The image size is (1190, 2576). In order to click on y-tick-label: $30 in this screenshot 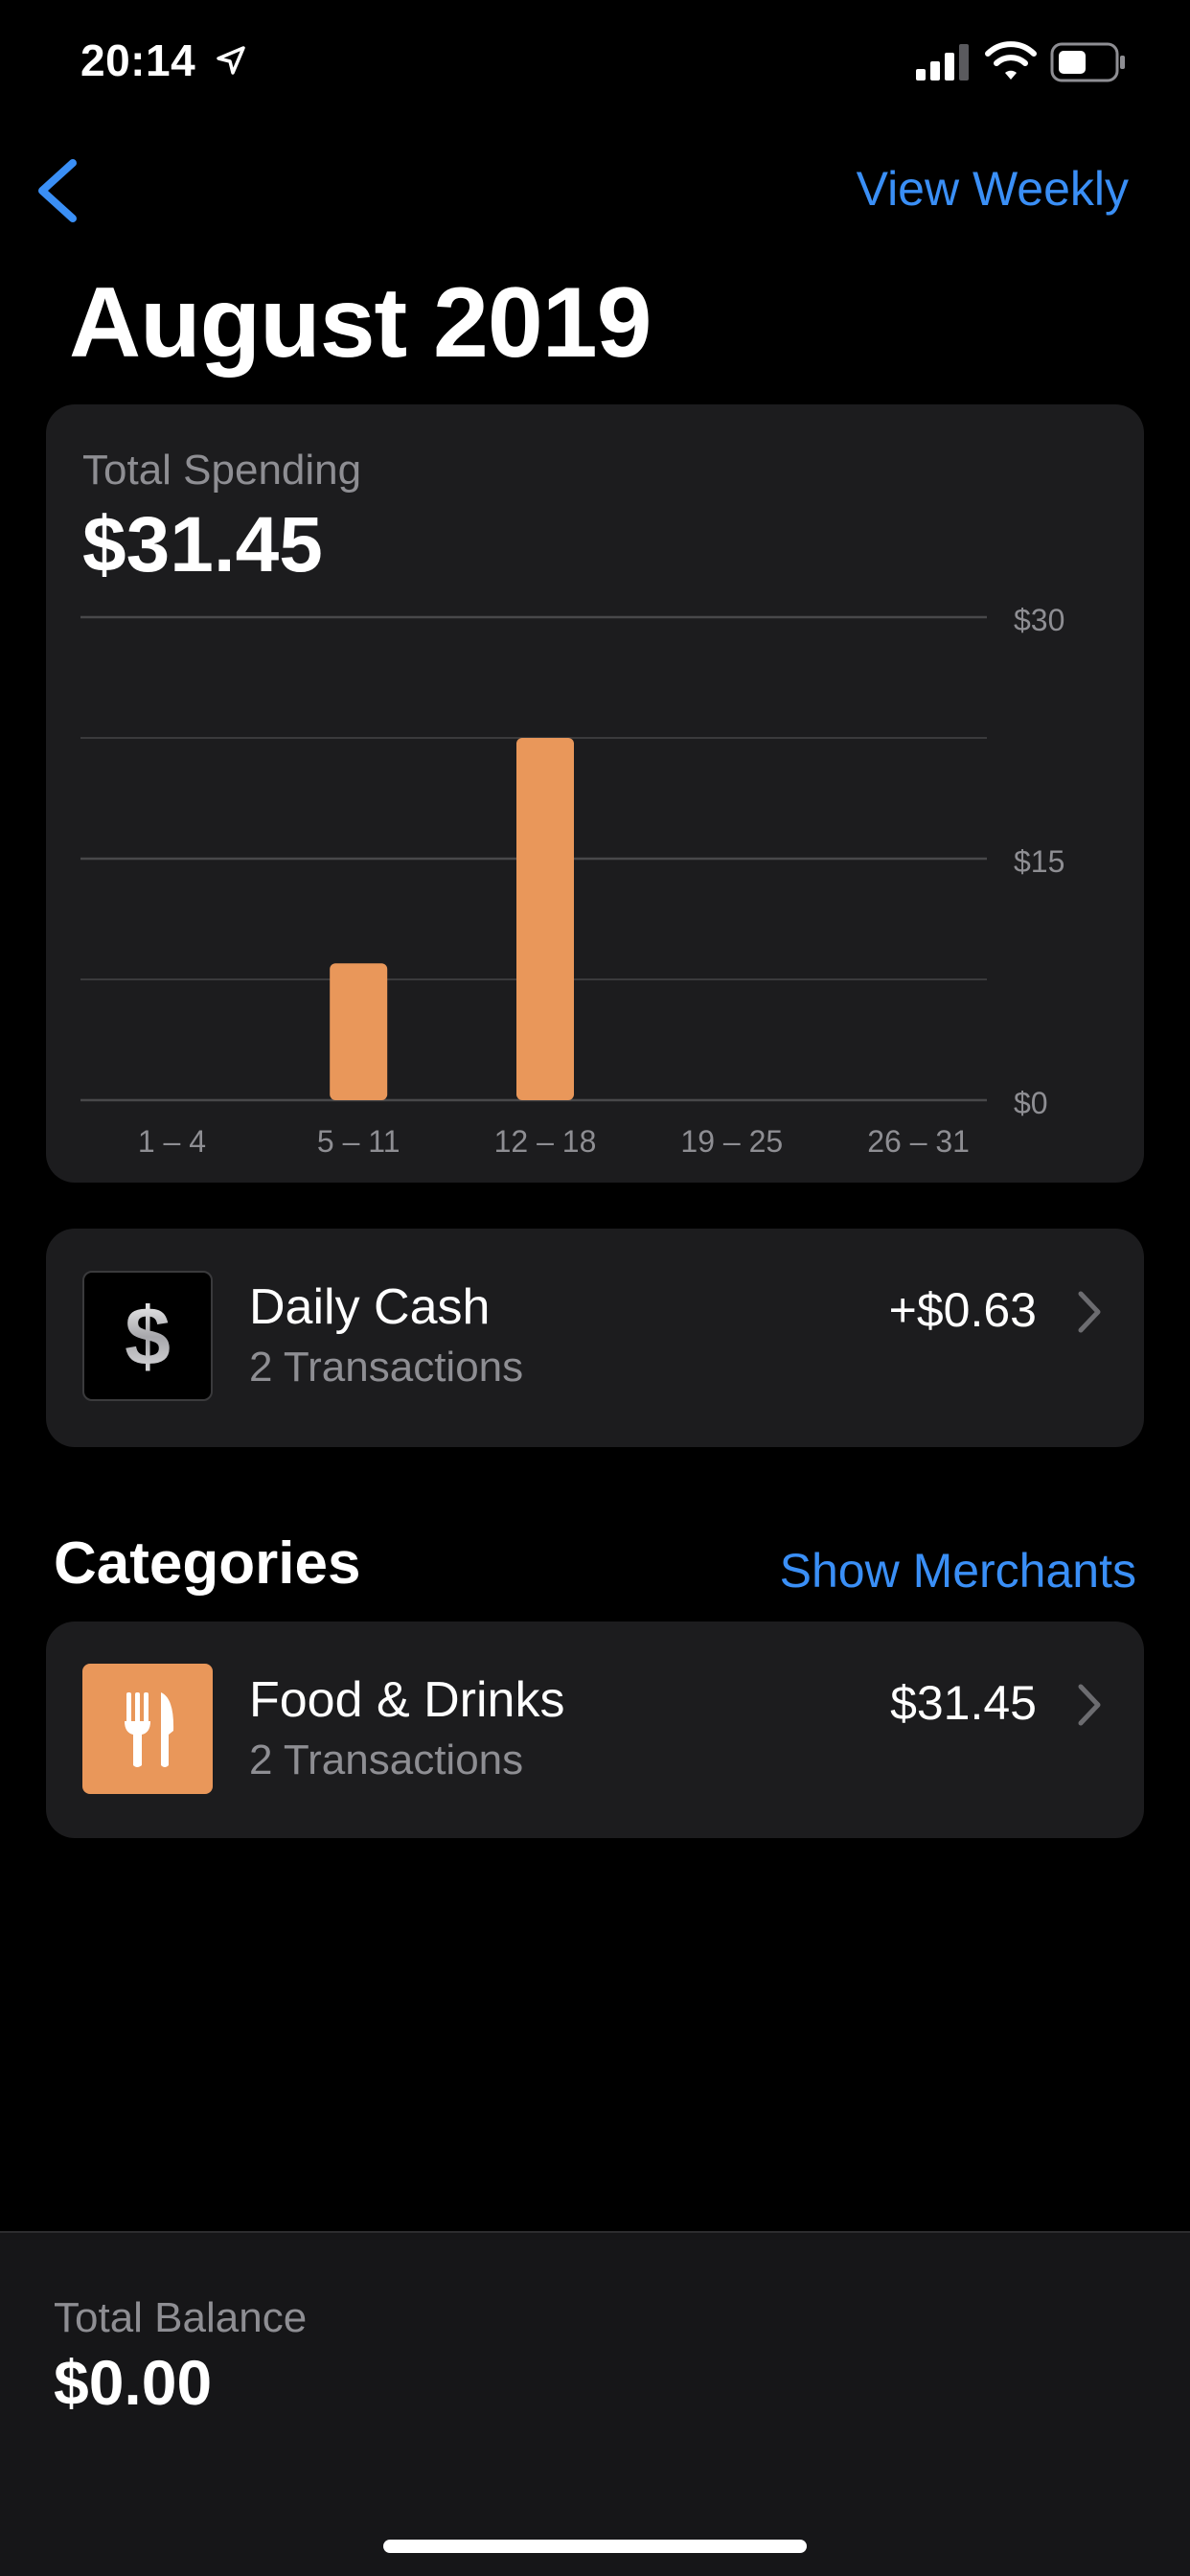, I will do `click(1039, 620)`.